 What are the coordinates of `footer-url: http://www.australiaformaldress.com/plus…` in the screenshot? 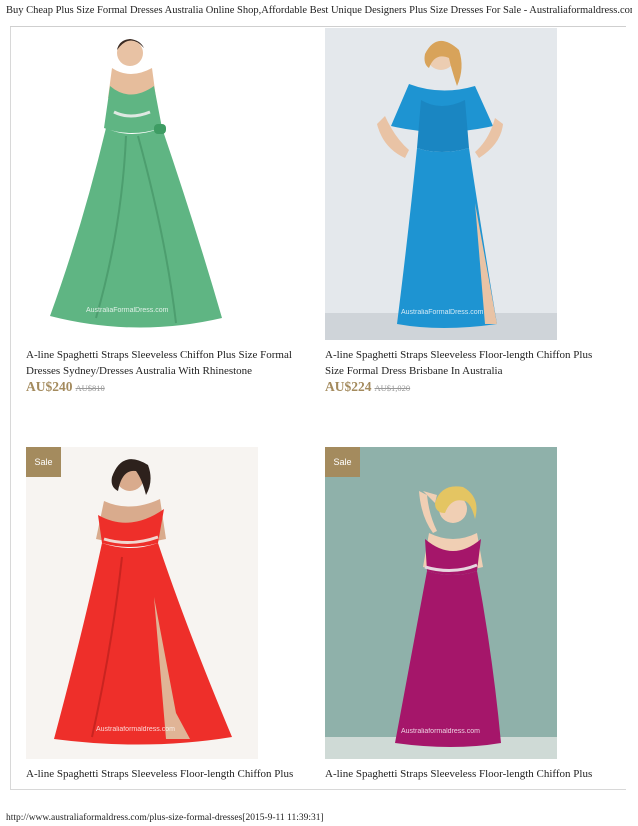 It's located at (165, 818).